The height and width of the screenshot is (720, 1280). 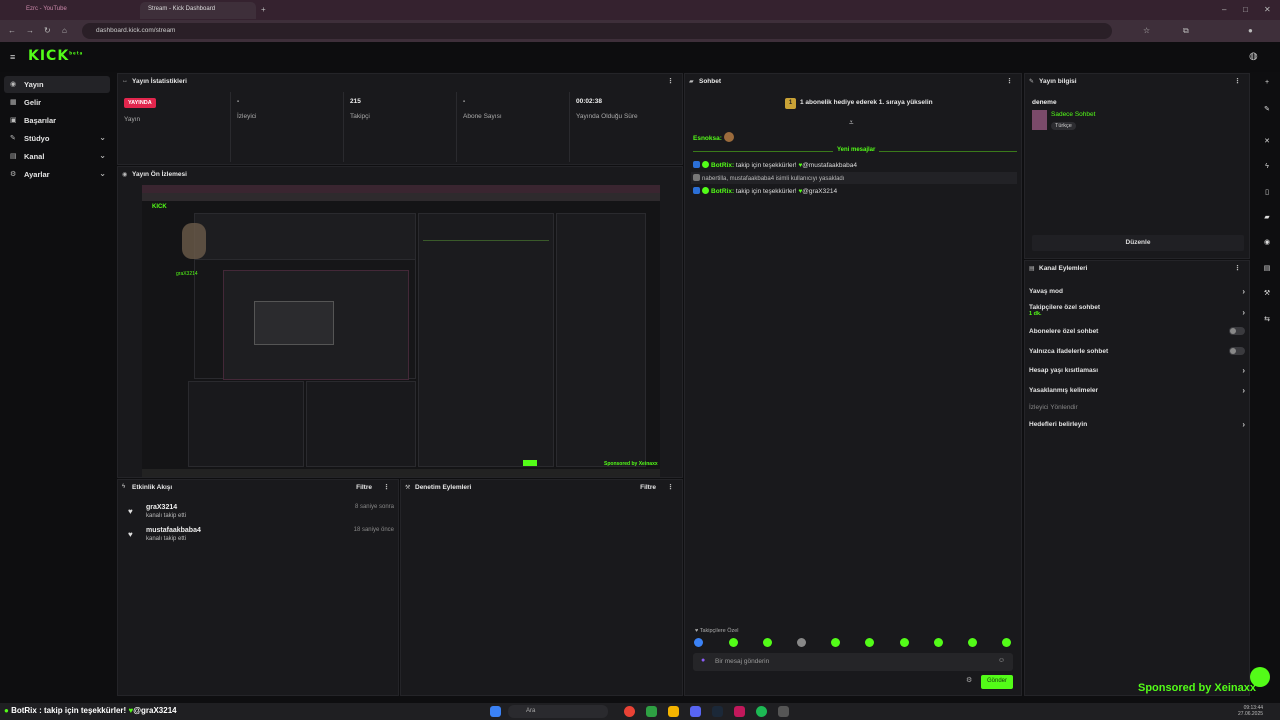 What do you see at coordinates (1267, 319) in the screenshot?
I see `share-icon: ⇆` at bounding box center [1267, 319].